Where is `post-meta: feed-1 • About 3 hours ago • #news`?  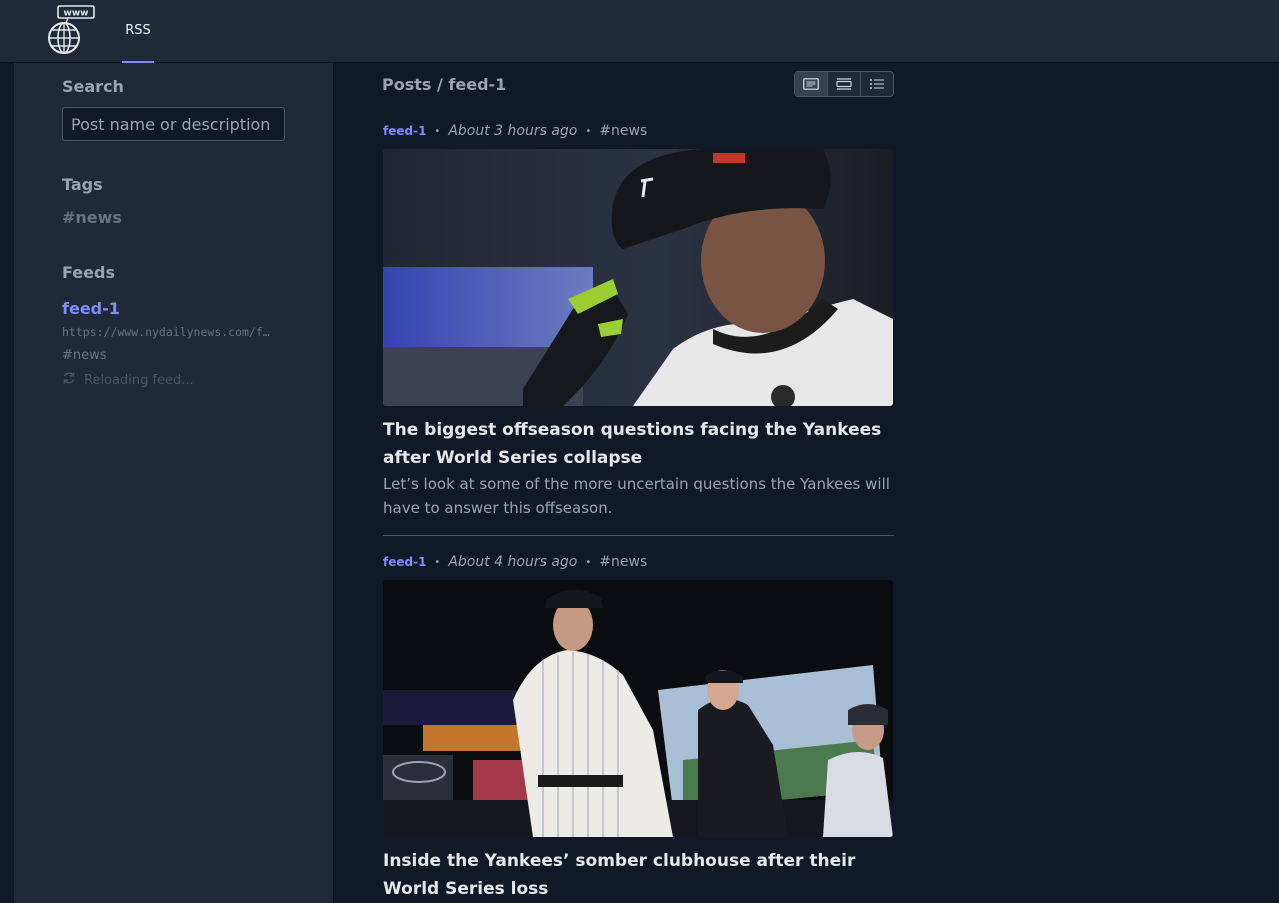
post-meta: feed-1 • About 3 hours ago • #news is located at coordinates (638, 131).